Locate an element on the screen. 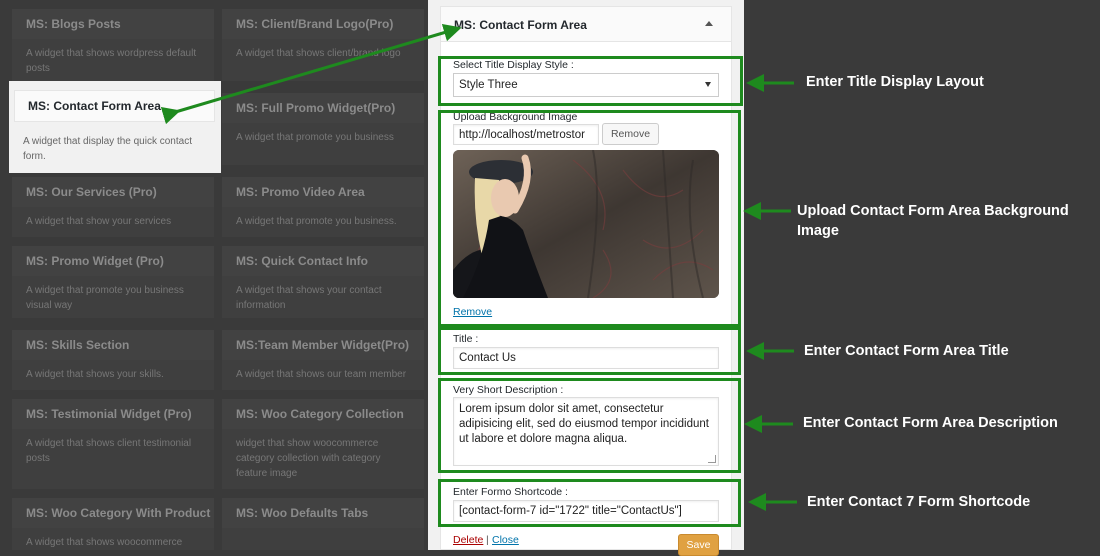  annotation-description: Enter Contact Form Area Description is located at coordinates (930, 423).